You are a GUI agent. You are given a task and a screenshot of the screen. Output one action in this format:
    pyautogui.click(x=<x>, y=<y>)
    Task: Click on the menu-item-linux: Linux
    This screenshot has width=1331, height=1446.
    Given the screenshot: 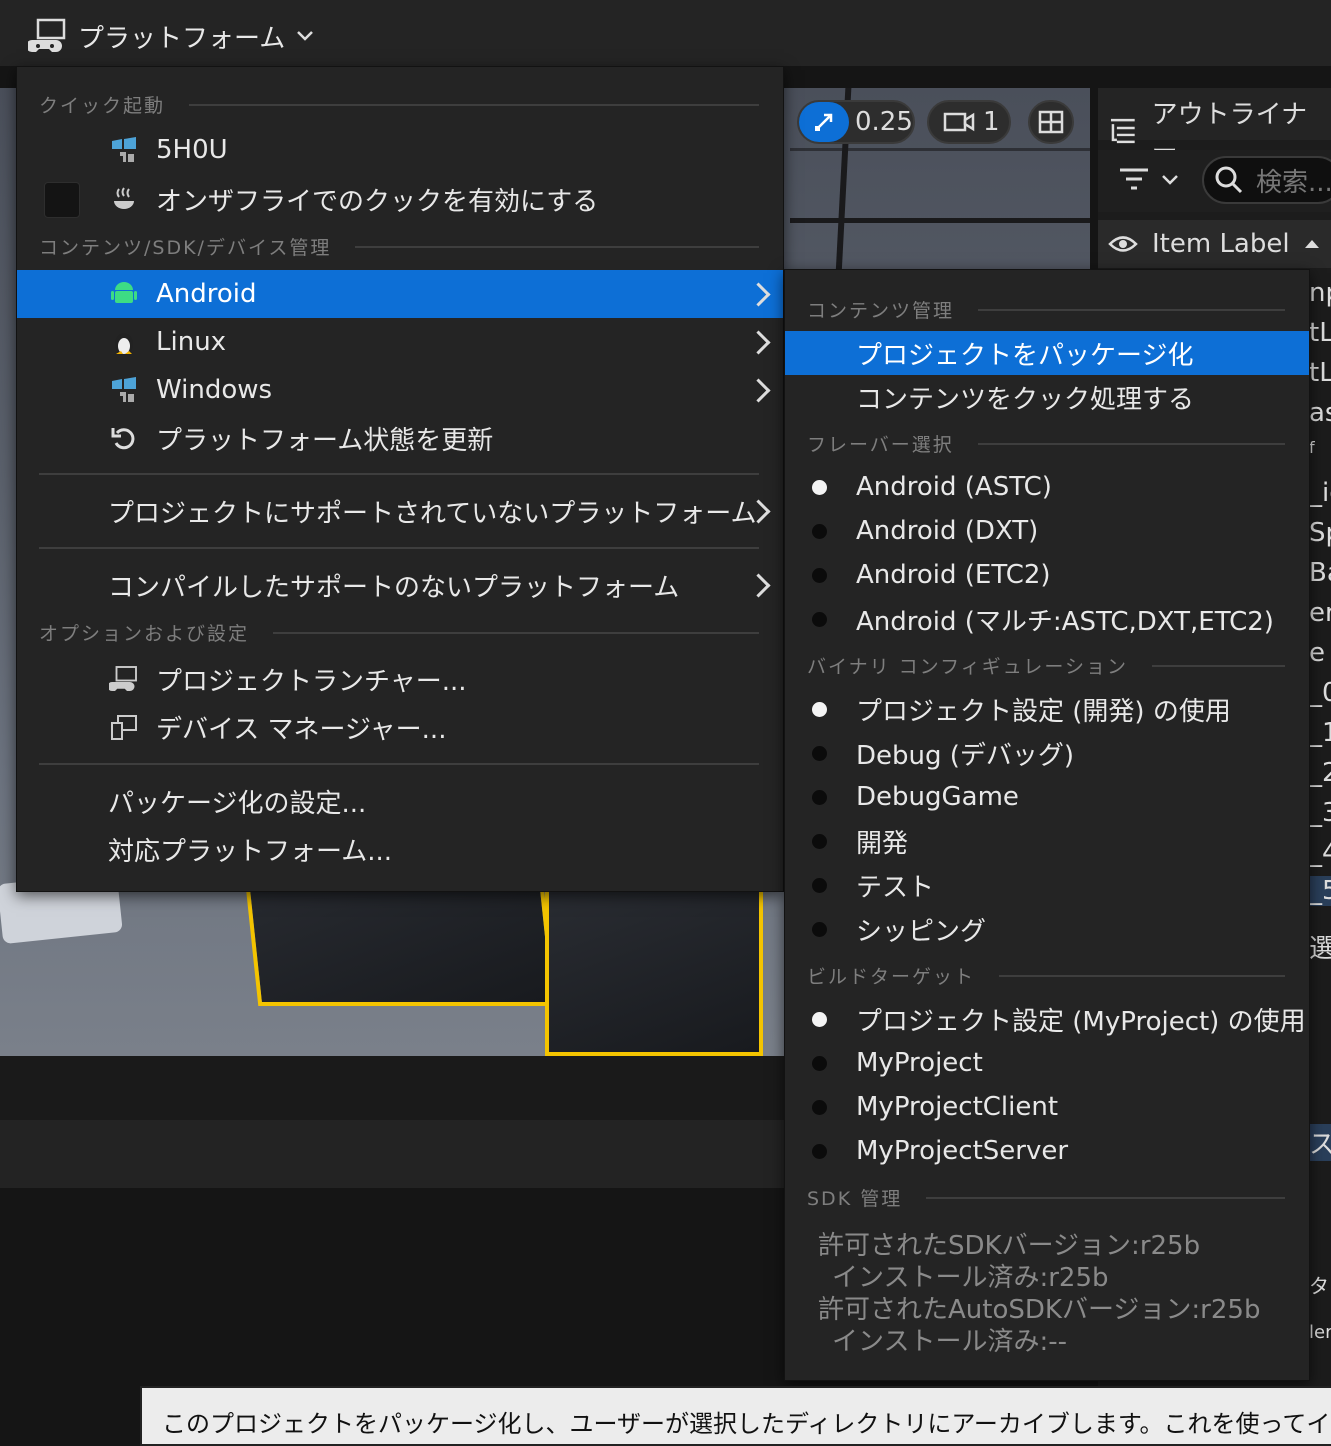 What is the action you would take?
    pyautogui.click(x=400, y=342)
    